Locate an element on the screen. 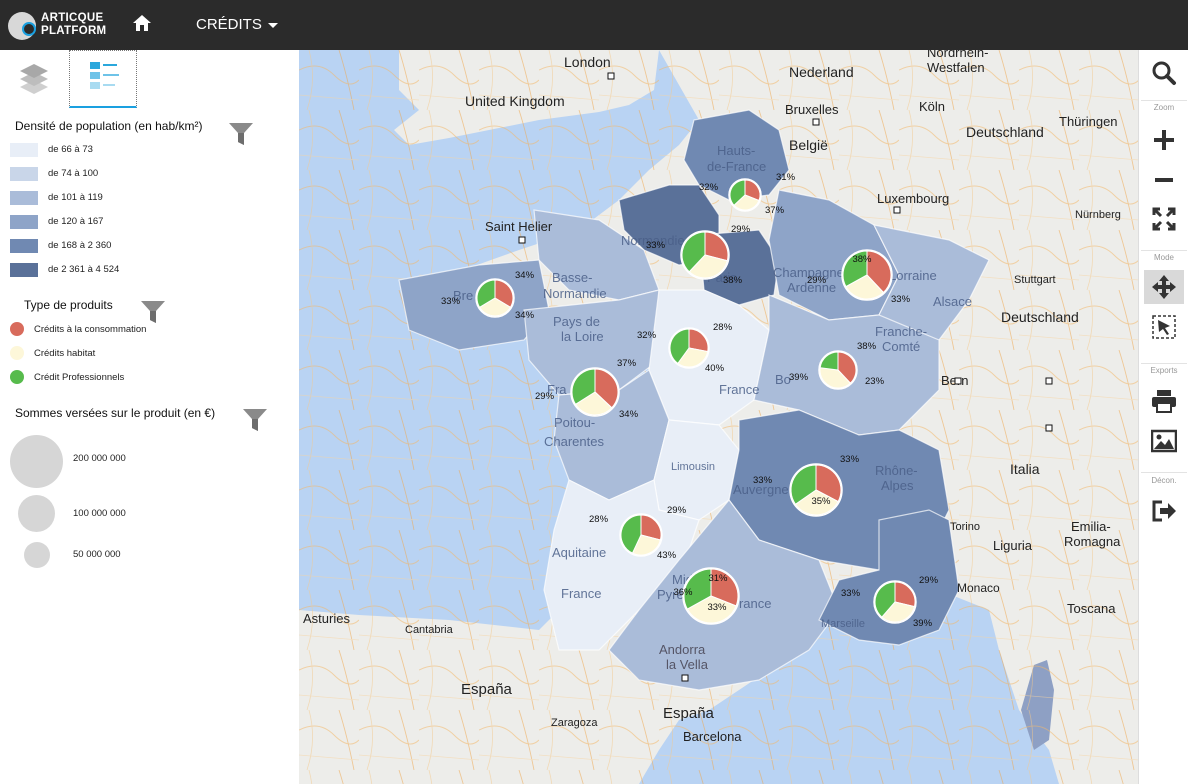  move-arrows-icon is located at coordinates (1164, 287).